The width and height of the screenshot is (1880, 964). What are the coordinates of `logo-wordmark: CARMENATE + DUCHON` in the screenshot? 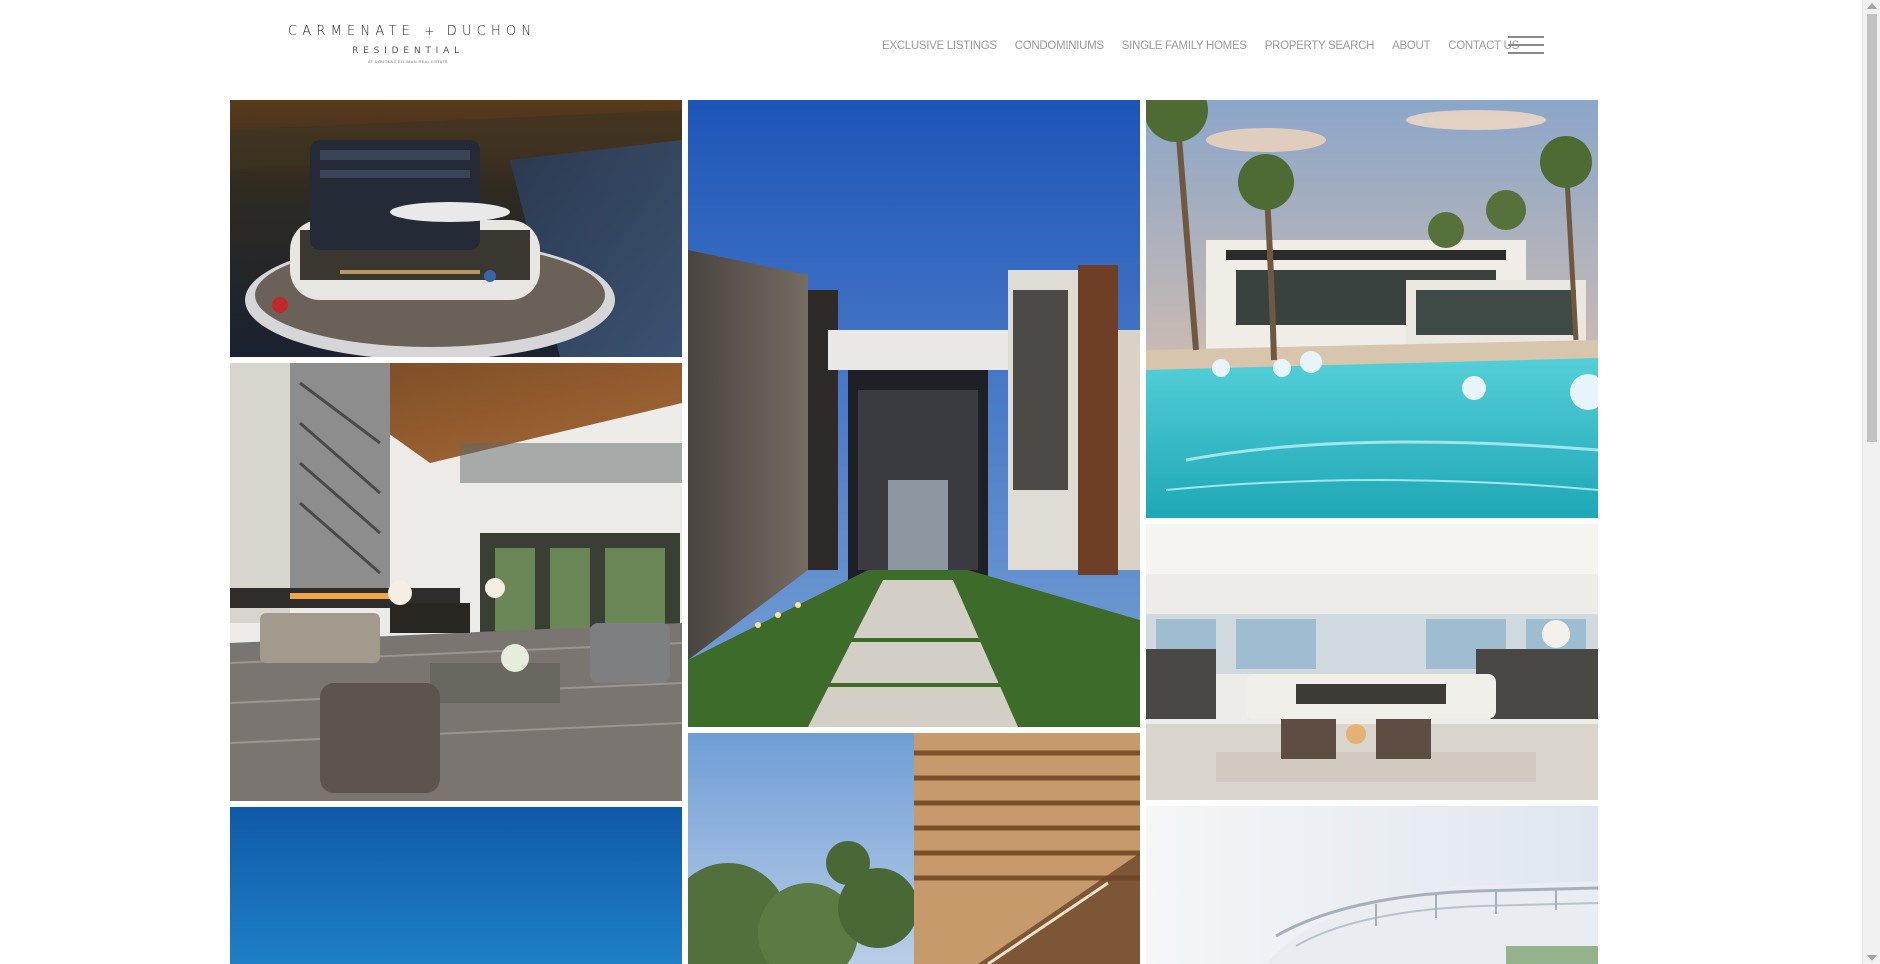 It's located at (409, 31).